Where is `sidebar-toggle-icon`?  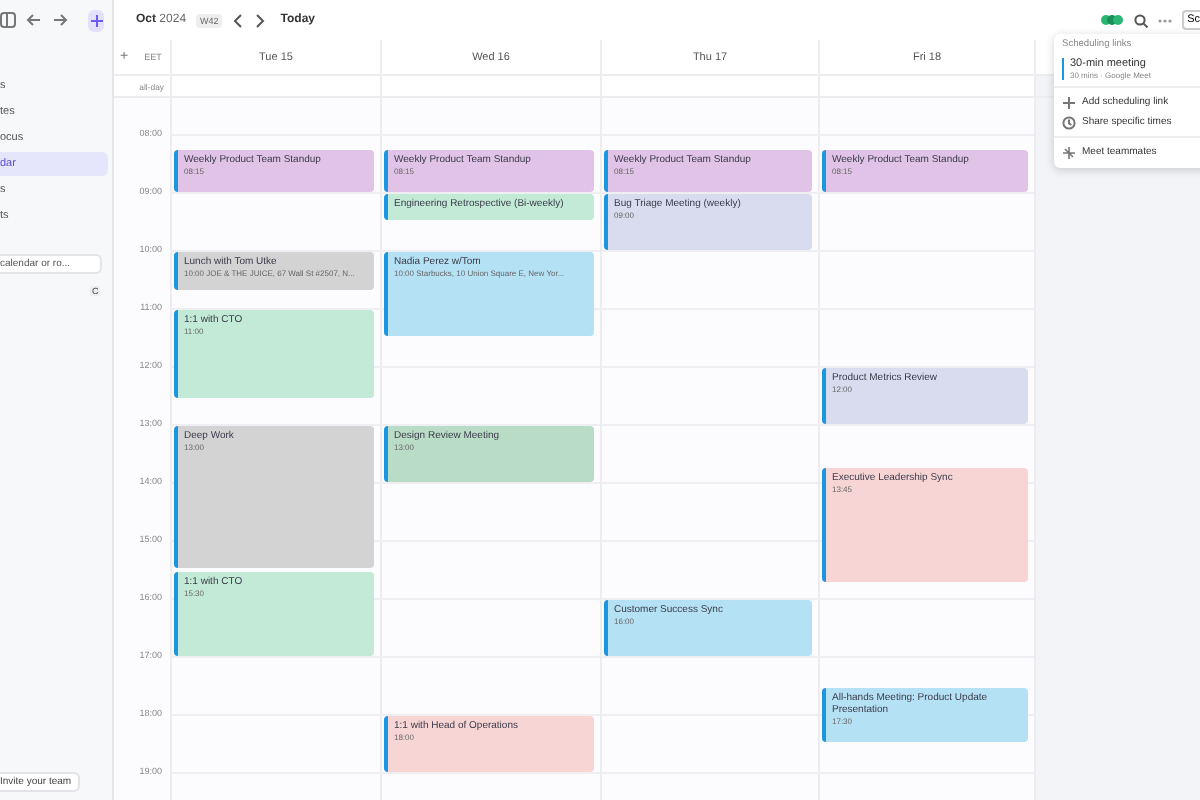
sidebar-toggle-icon is located at coordinates (8, 20).